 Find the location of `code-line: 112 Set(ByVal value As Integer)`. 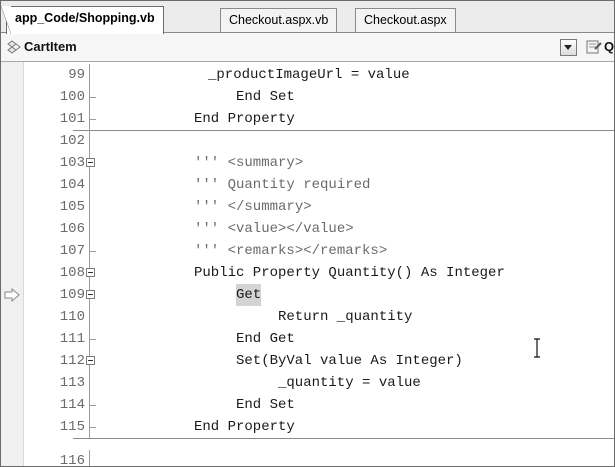

code-line: 112 Set(ByVal value As Integer) is located at coordinates (318, 361).